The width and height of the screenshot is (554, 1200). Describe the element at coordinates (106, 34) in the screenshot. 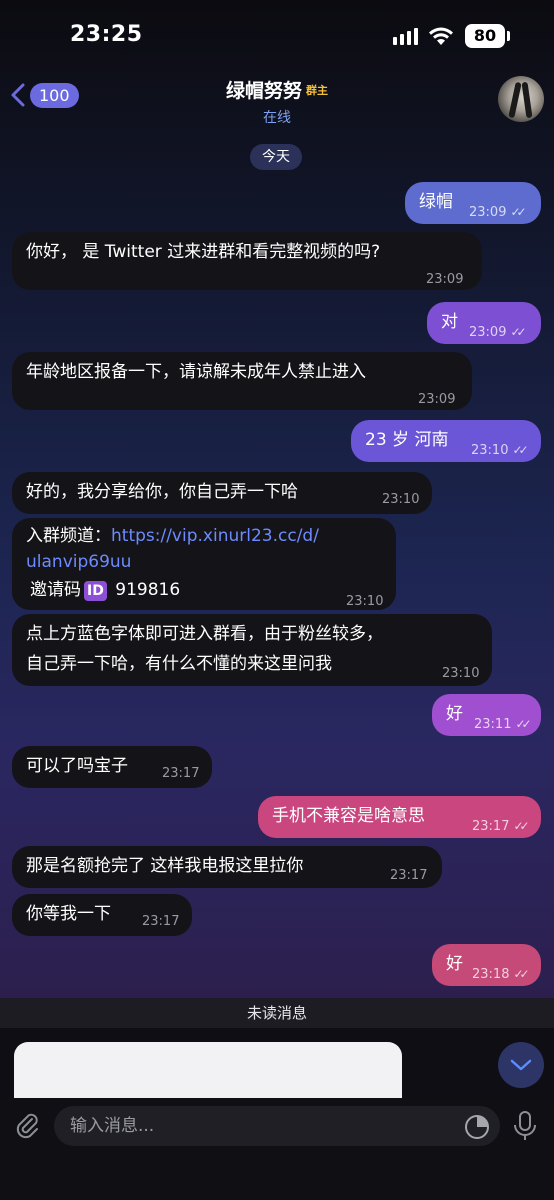

I see `status-time: 23:25` at that location.